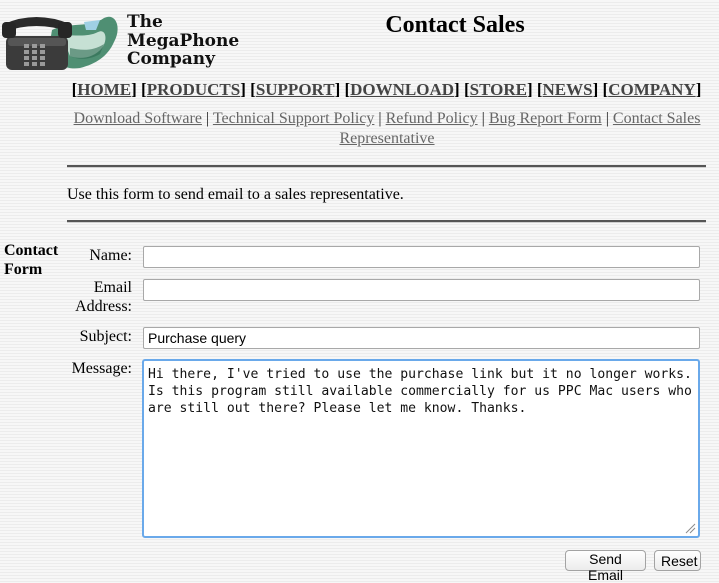 This screenshot has width=719, height=583. Describe the element at coordinates (145, 22) in the screenshot. I see `logo-line-1: The` at that location.